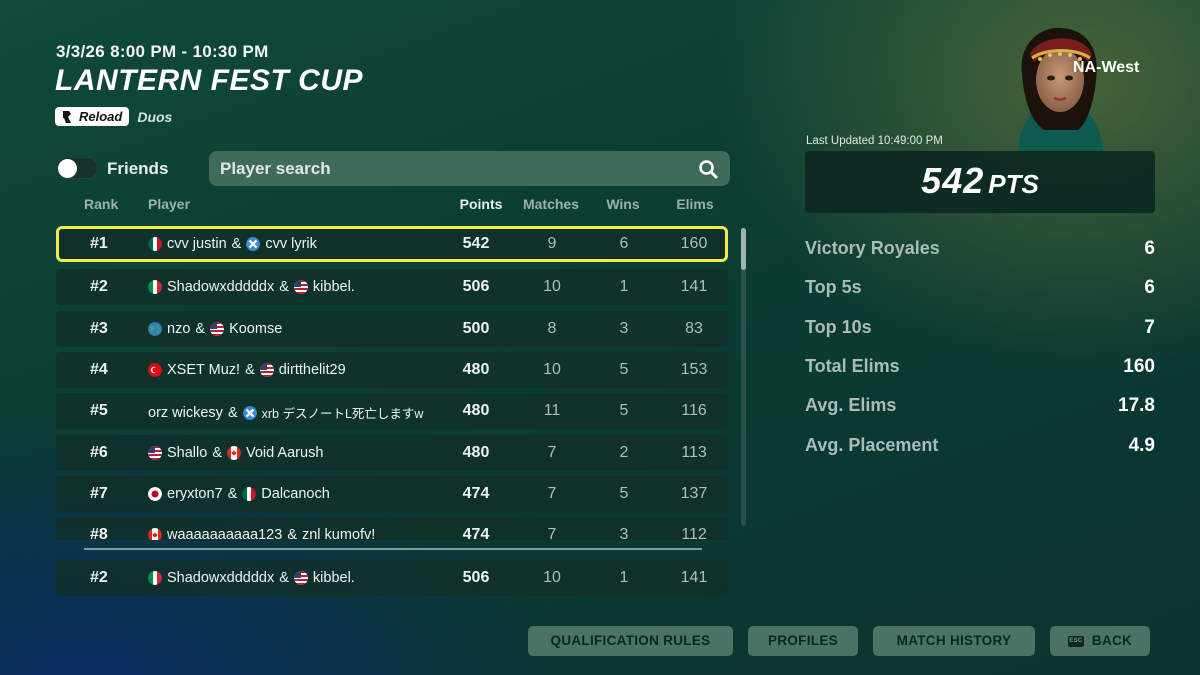 This screenshot has height=675, width=1200. Describe the element at coordinates (874, 141) in the screenshot. I see `last-updated: Last Updated 10:49:00 PM` at that location.